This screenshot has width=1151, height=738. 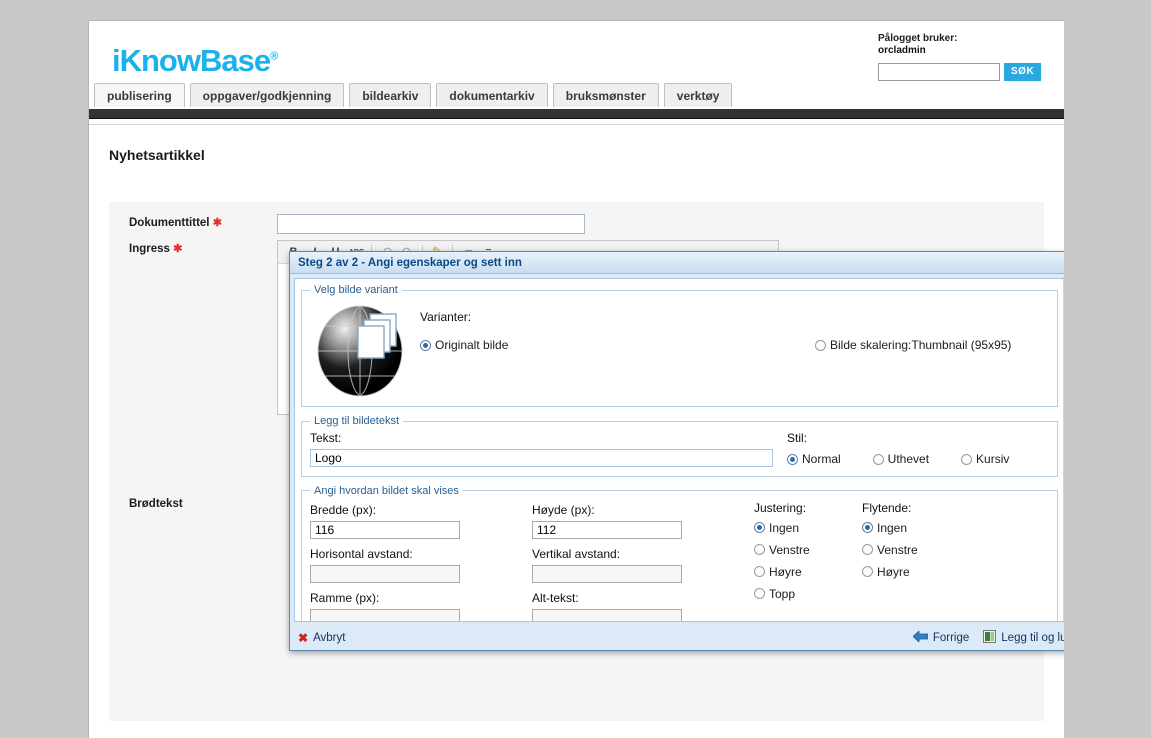 What do you see at coordinates (329, 638) in the screenshot?
I see `cancel-label: Avbryt` at bounding box center [329, 638].